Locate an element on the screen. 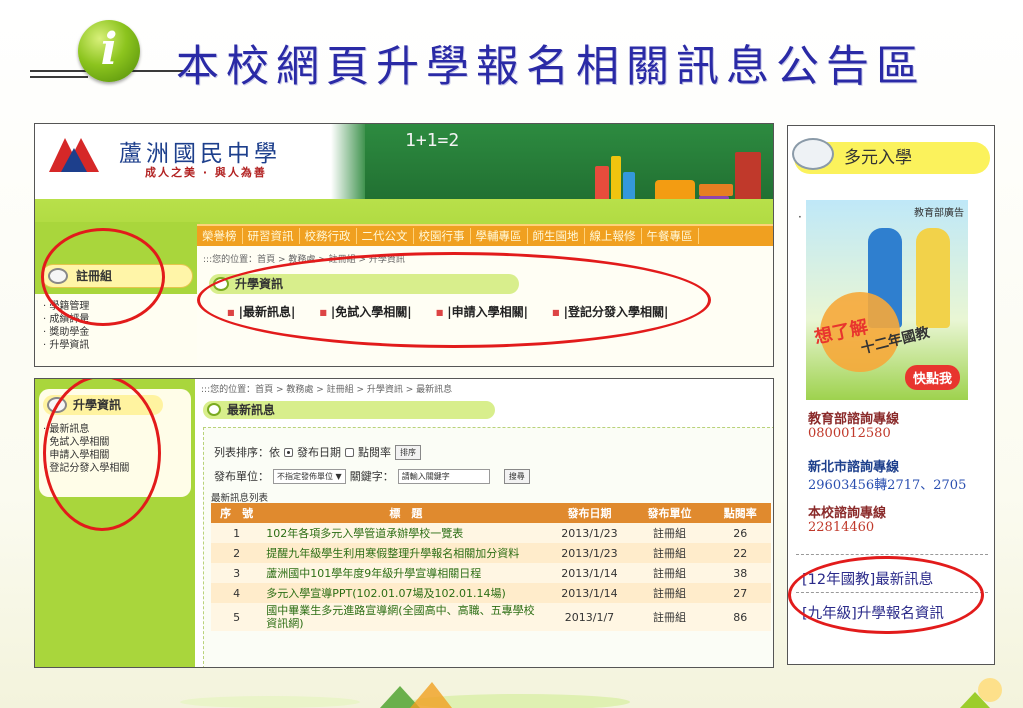 This screenshot has height=708, width=1023. hotline-moe-name: 教育部諮詢專線 is located at coordinates (854, 419).